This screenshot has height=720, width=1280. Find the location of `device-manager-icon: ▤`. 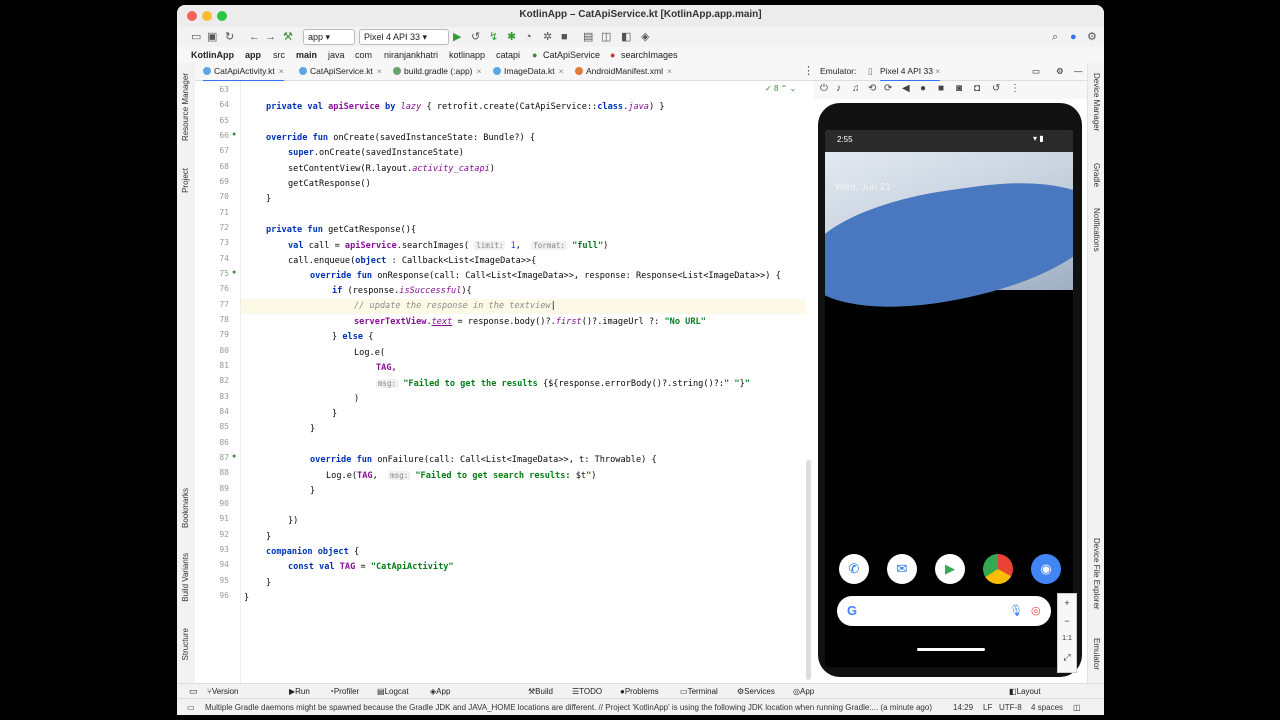

device-manager-icon: ▤ is located at coordinates (588, 37).